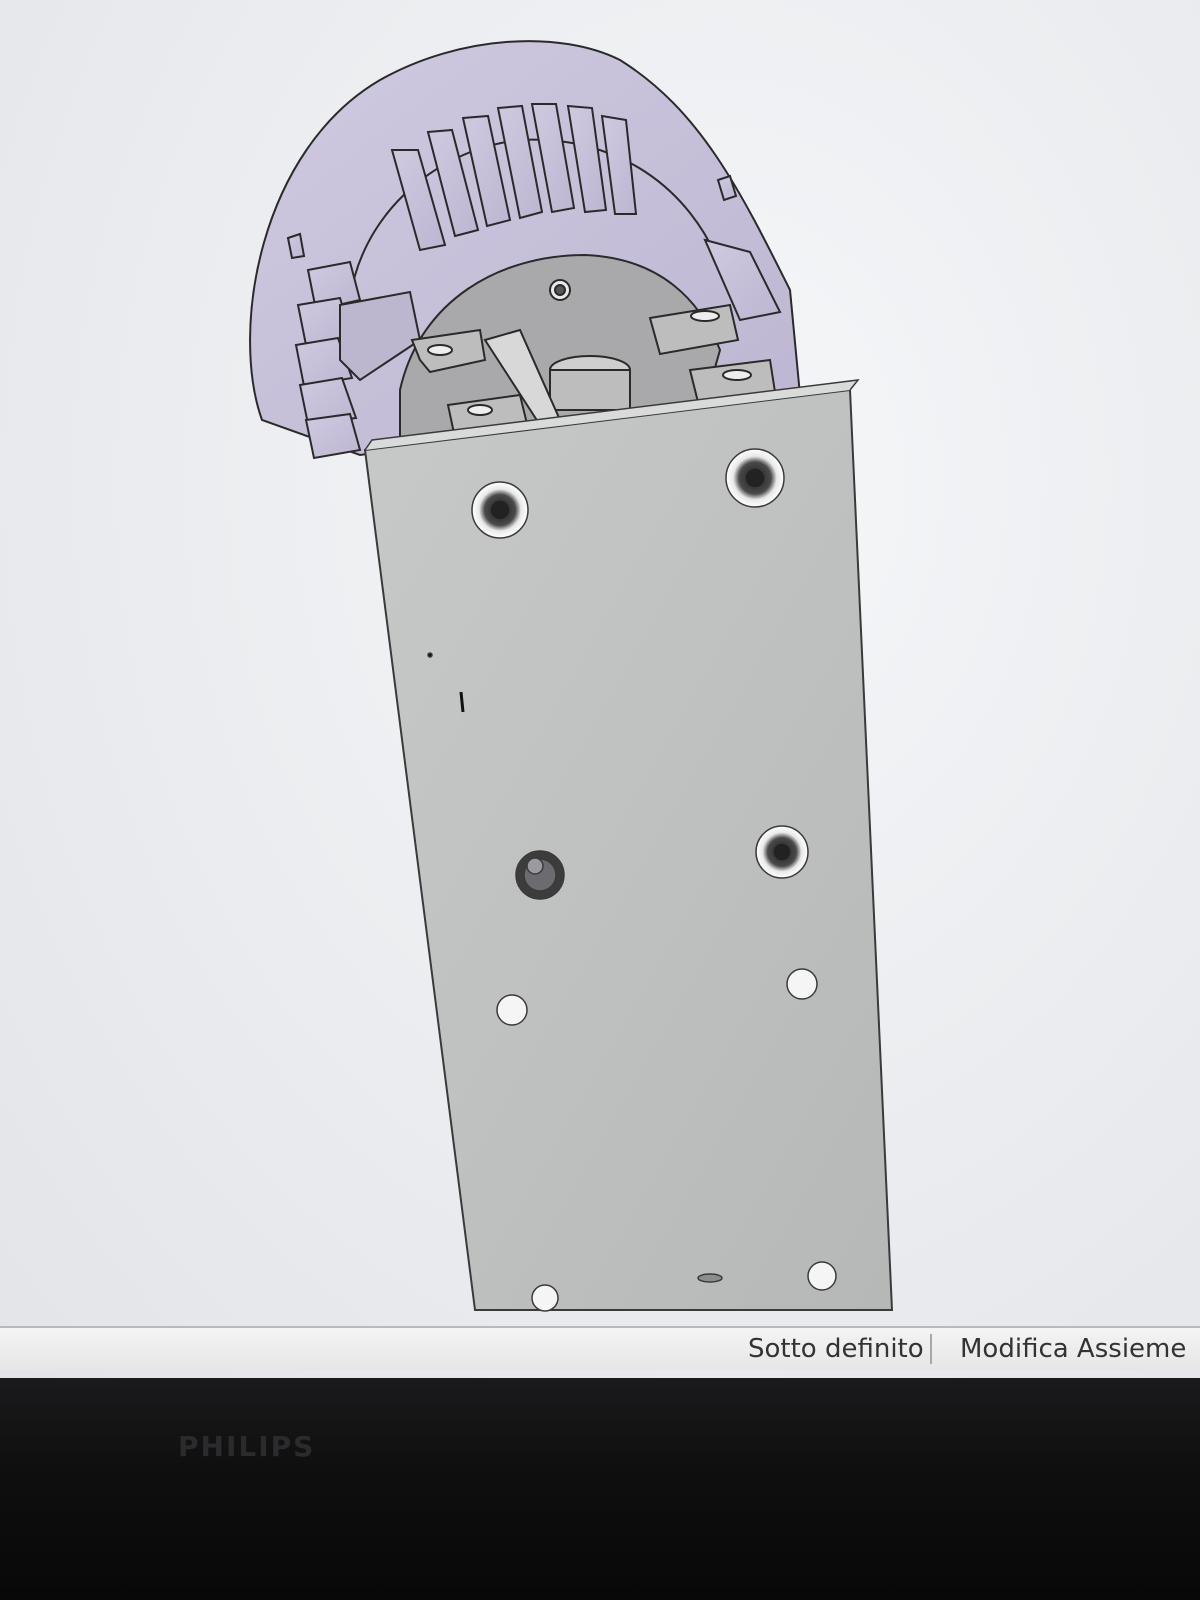  Describe the element at coordinates (600, 1489) in the screenshot. I see `monitor-bezel: PHILIPS` at that location.